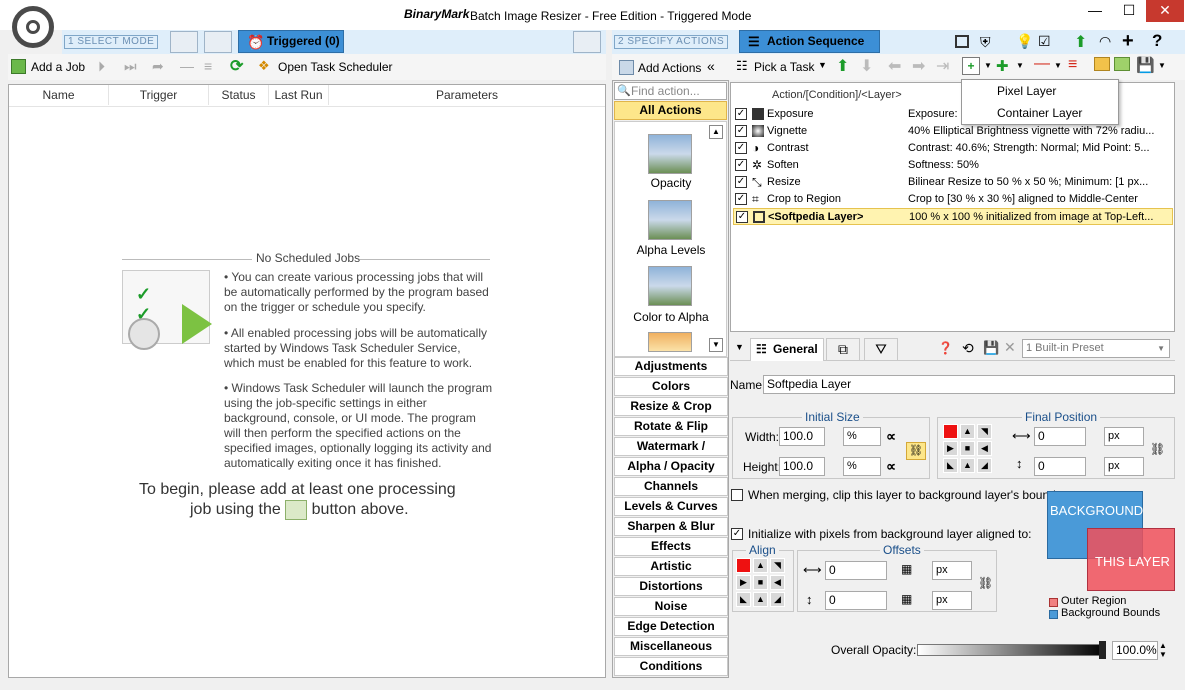 This screenshot has width=1185, height=690. I want to click on category-alpha-opacity: Alpha / Opacity, so click(671, 466).